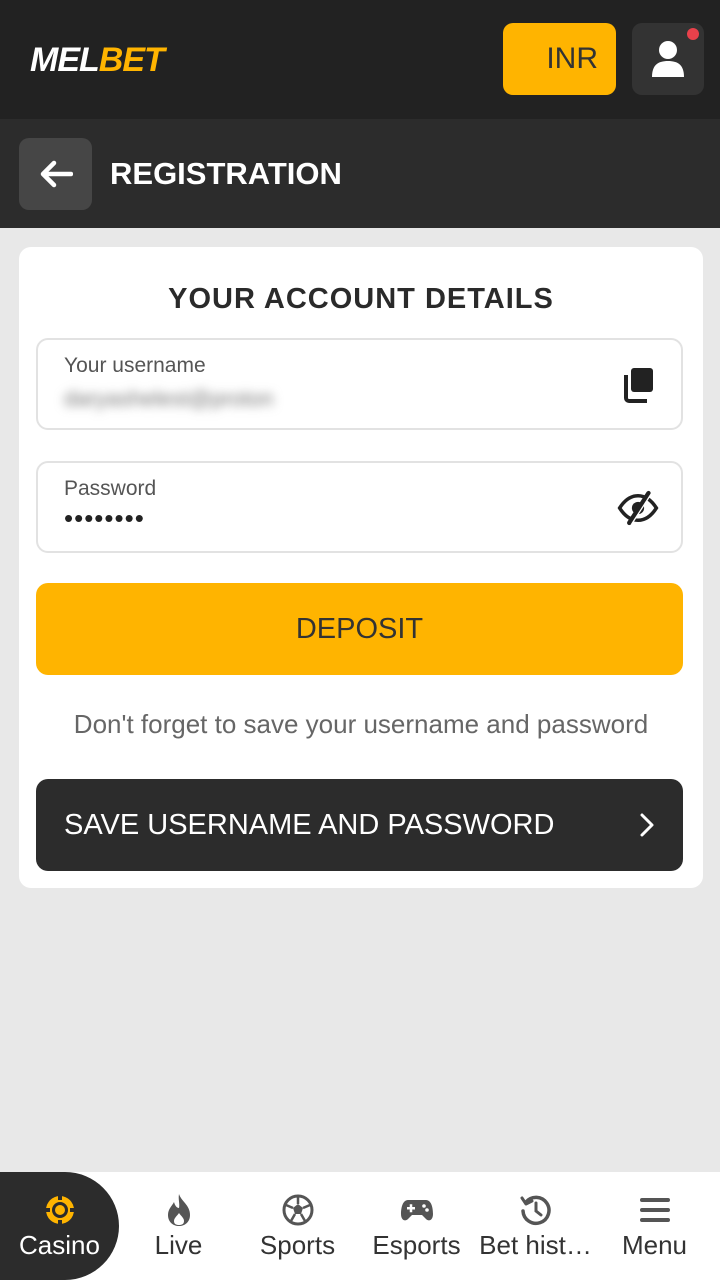 The width and height of the screenshot is (720, 1280). What do you see at coordinates (104, 518) in the screenshot?
I see `password-value: ••••••••` at bounding box center [104, 518].